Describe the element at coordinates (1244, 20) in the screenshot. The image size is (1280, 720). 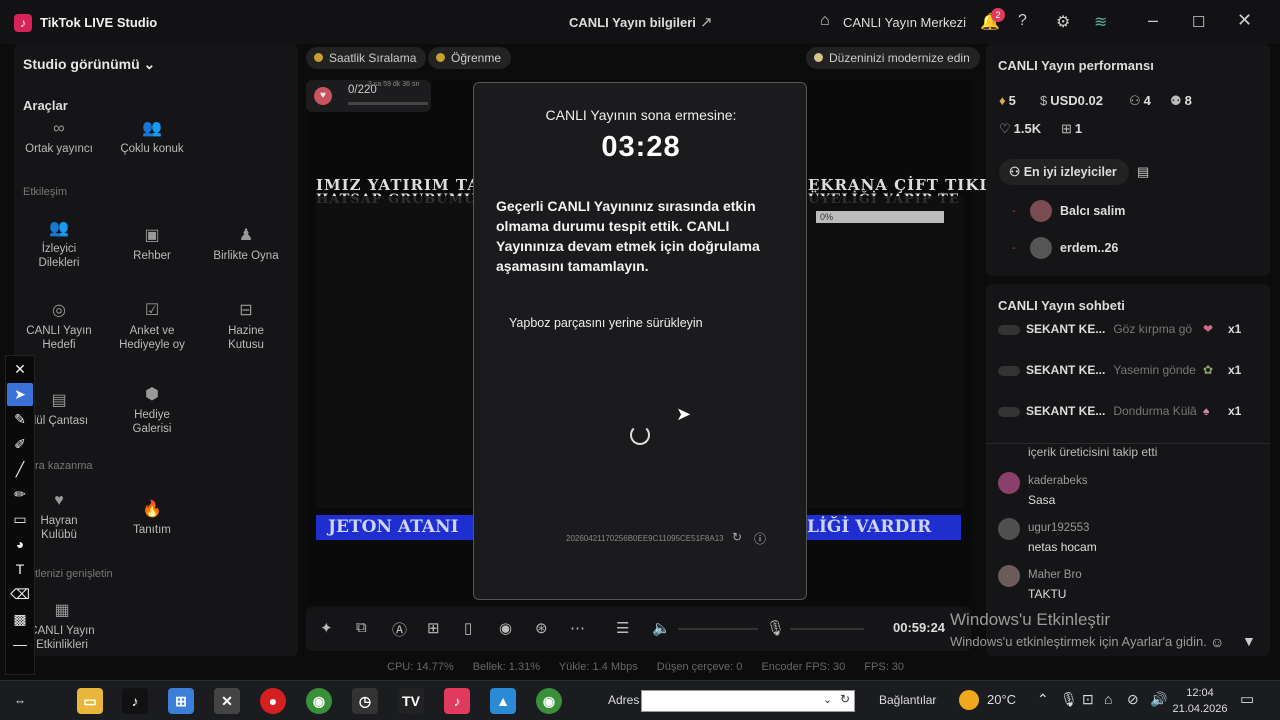
I see `close-button: ✕` at that location.